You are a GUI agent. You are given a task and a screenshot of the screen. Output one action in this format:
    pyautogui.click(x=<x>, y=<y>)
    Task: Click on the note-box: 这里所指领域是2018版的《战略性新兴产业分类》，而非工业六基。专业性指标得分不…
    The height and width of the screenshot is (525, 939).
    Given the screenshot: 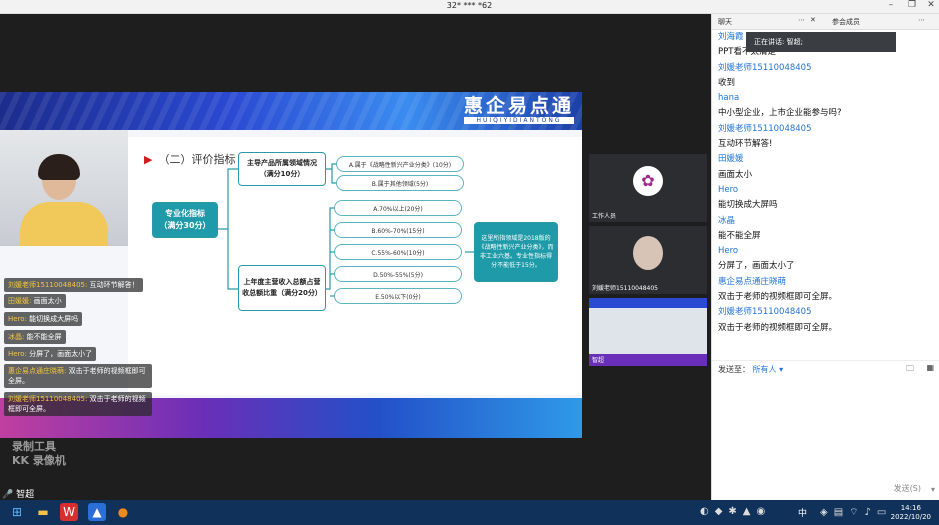 What is the action you would take?
    pyautogui.click(x=516, y=252)
    